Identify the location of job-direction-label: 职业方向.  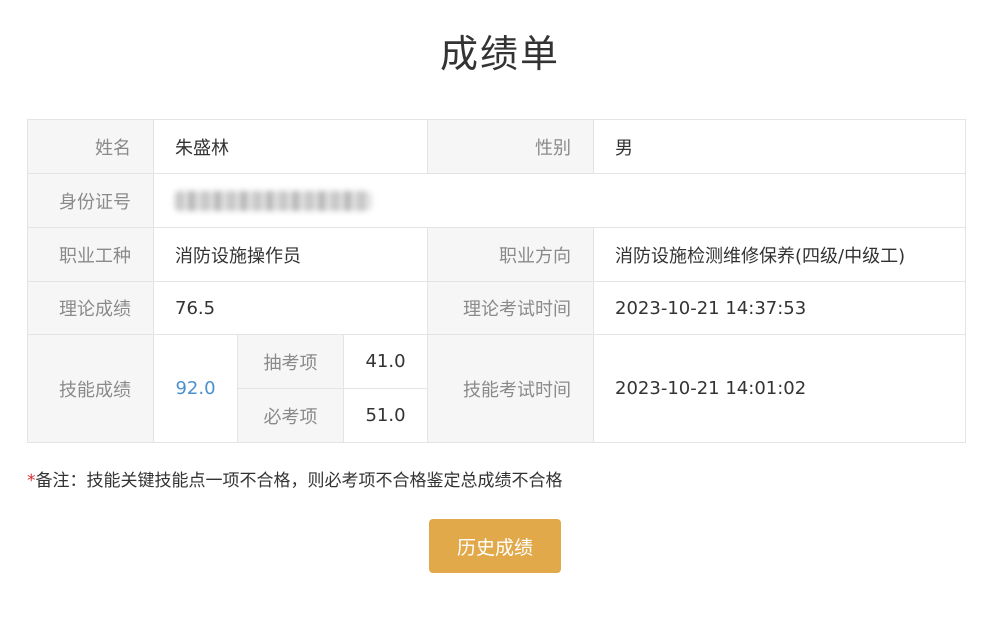
(511, 254).